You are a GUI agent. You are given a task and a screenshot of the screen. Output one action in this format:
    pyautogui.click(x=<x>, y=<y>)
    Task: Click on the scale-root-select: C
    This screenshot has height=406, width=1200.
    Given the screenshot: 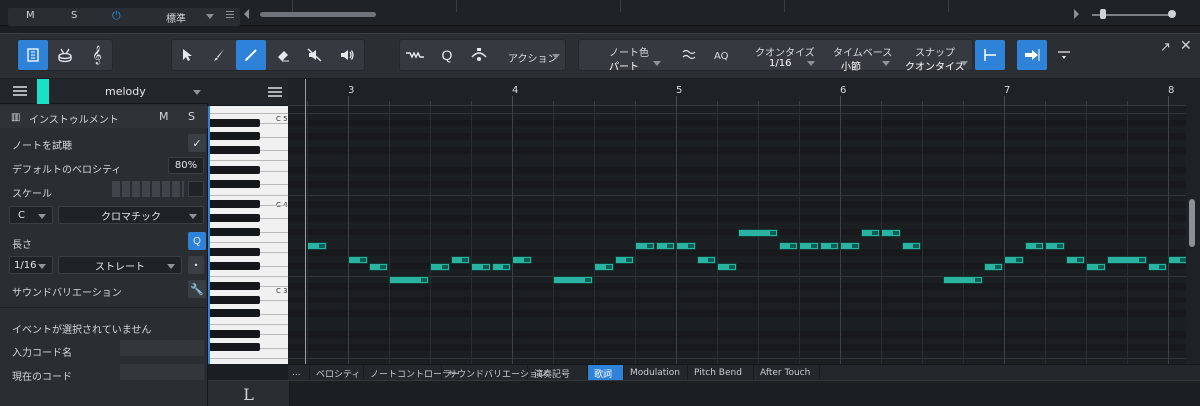 What is the action you would take?
    pyautogui.click(x=31, y=215)
    